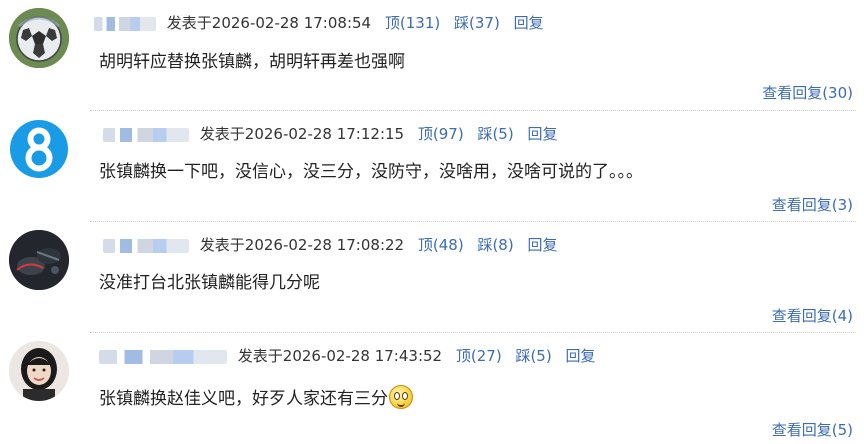 This screenshot has width=864, height=444. I want to click on published-time: 发表于2026-02-28 17:08:54, so click(269, 23).